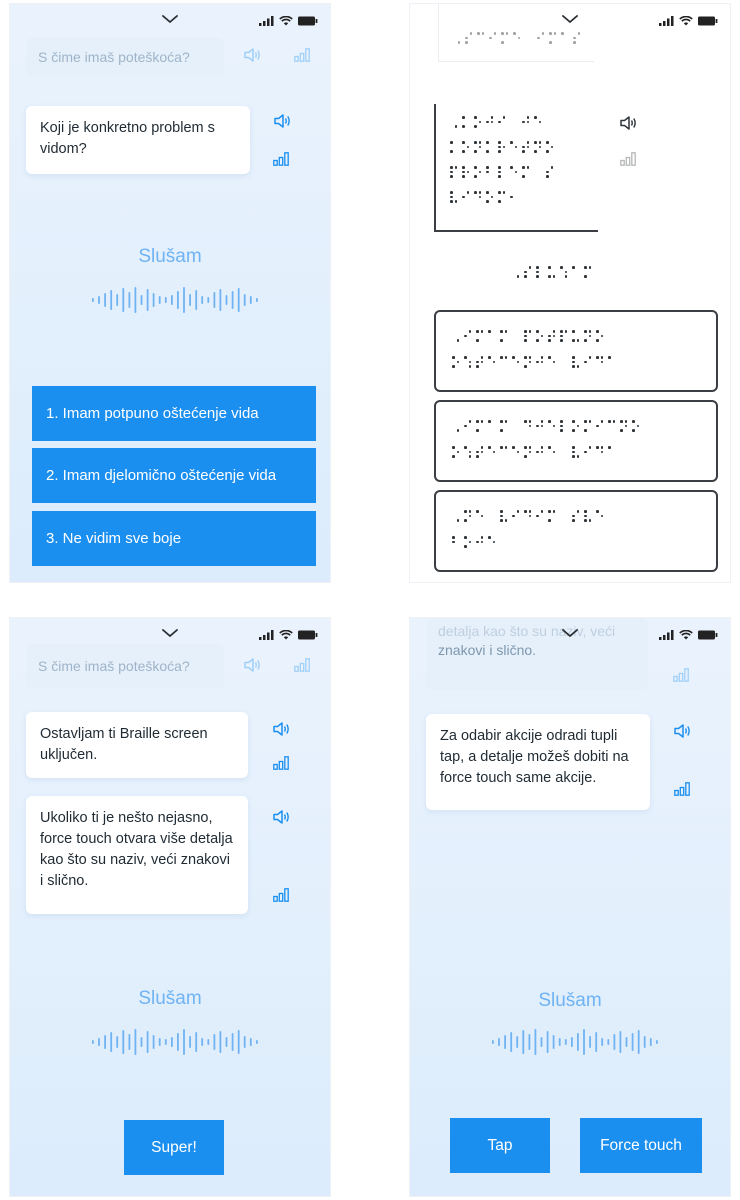 The height and width of the screenshot is (1200, 740). What do you see at coordinates (174, 475) in the screenshot?
I see `option-button-2: 2. Imam djelomično oštećenje vida` at bounding box center [174, 475].